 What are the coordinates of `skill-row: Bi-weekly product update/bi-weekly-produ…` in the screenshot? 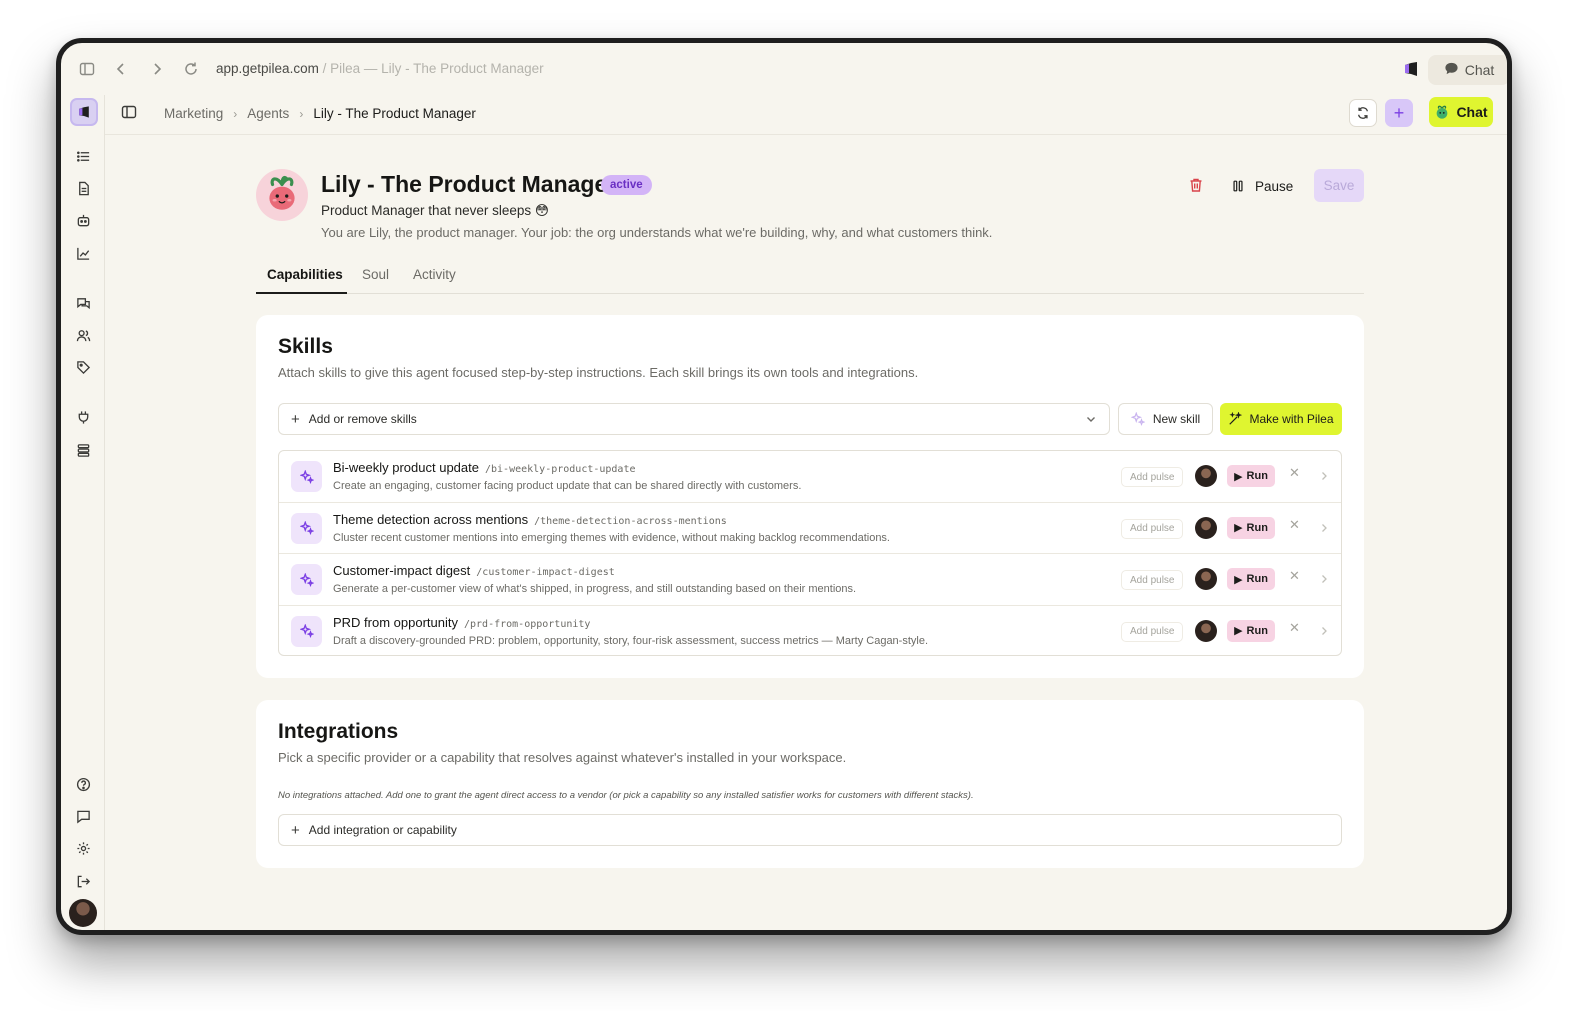 It's located at (810, 477).